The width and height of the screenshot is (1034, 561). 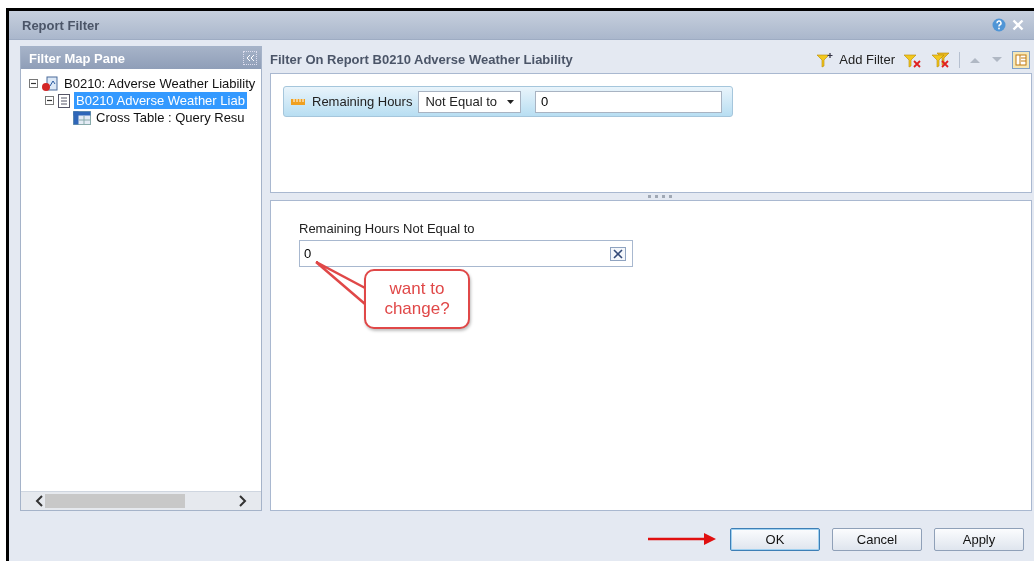 What do you see at coordinates (999, 25) in the screenshot?
I see `help-icon` at bounding box center [999, 25].